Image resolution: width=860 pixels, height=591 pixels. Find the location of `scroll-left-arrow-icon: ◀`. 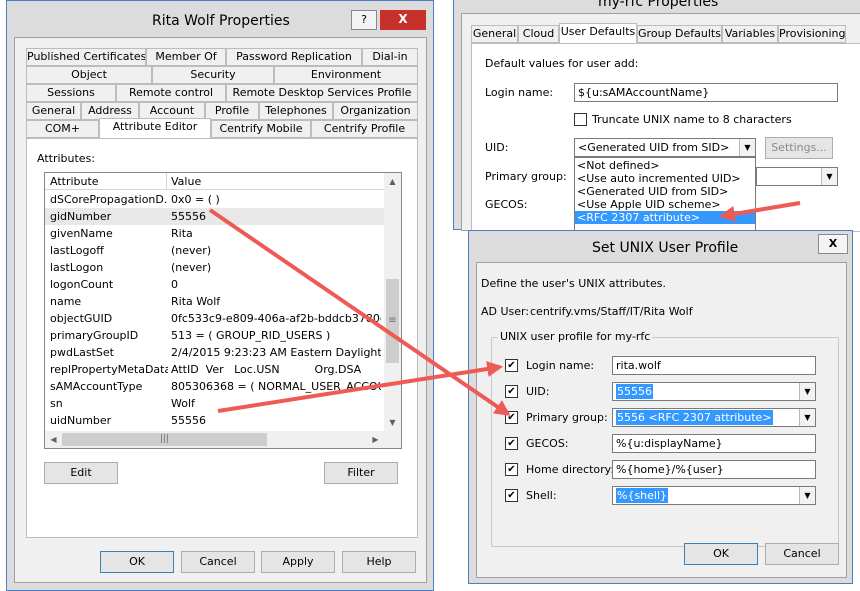

scroll-left-arrow-icon: ◀ is located at coordinates (53, 439).